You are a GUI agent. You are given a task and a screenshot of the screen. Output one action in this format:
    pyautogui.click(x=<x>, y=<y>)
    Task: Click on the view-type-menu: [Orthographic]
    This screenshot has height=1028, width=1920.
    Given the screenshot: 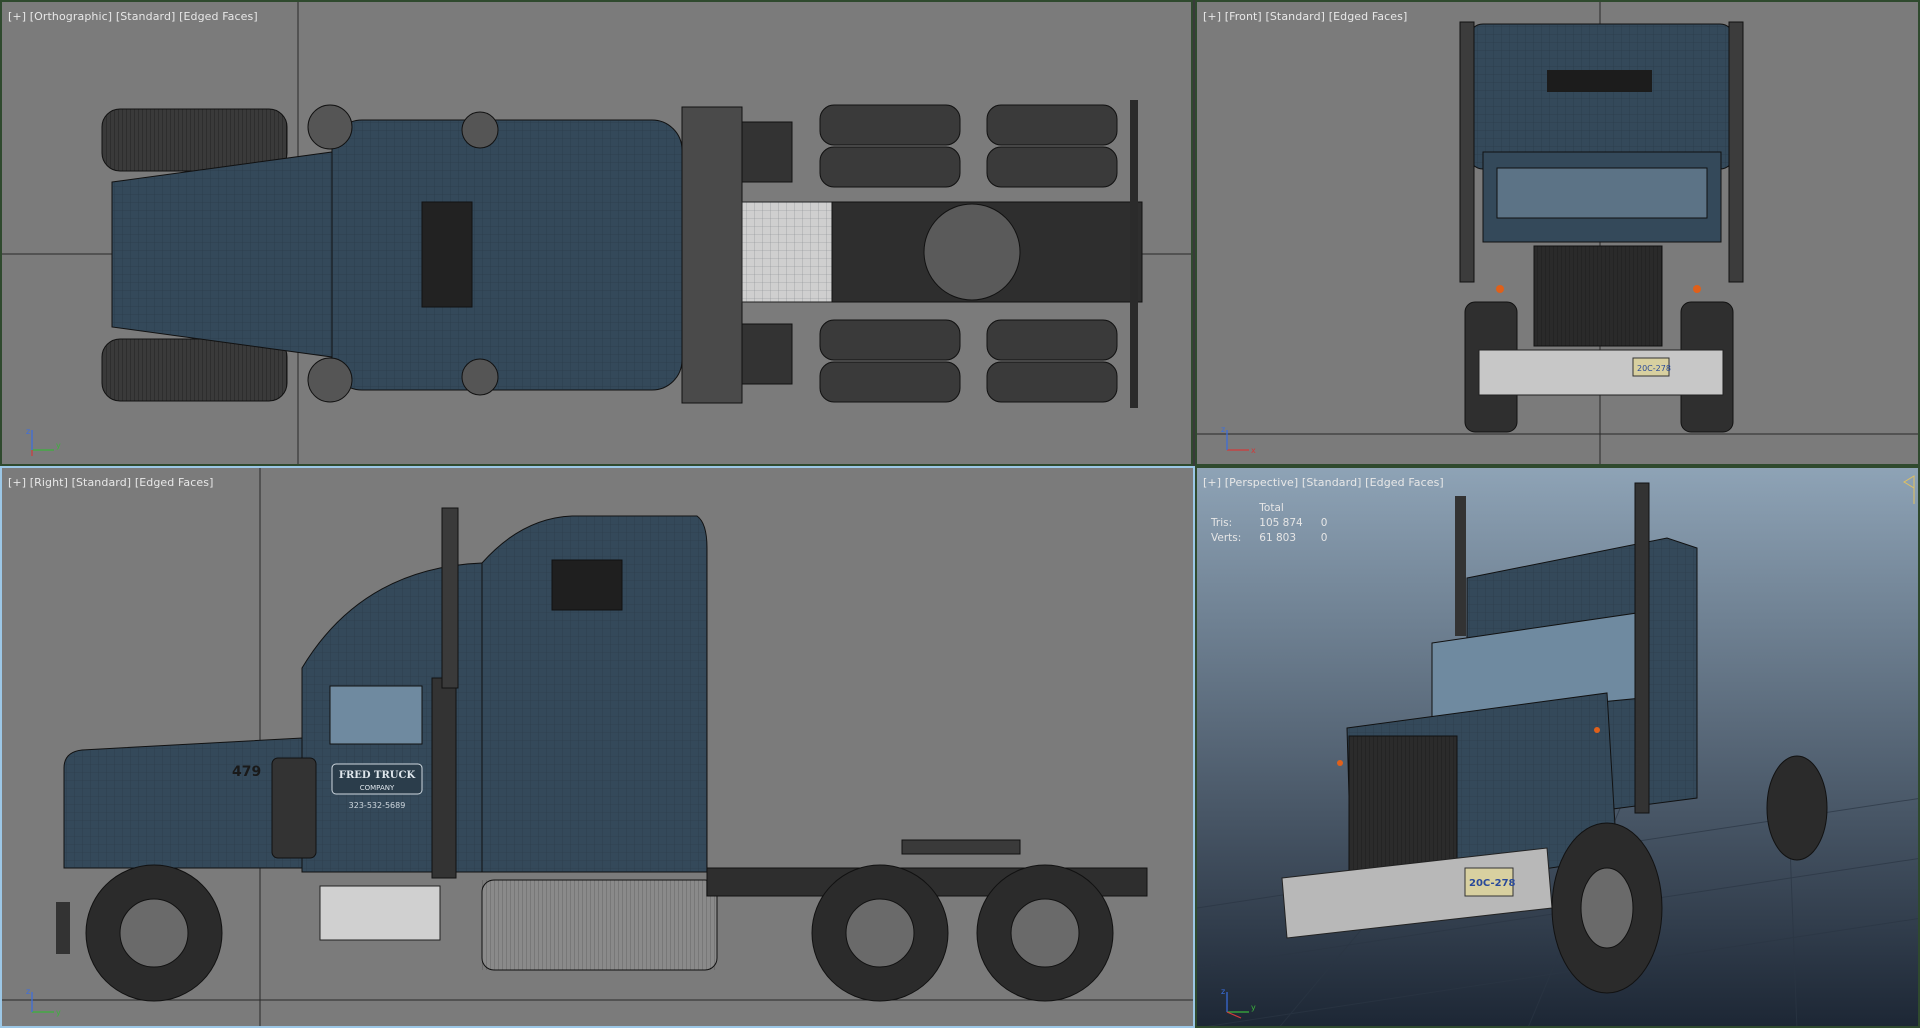 What is the action you would take?
    pyautogui.click(x=71, y=16)
    